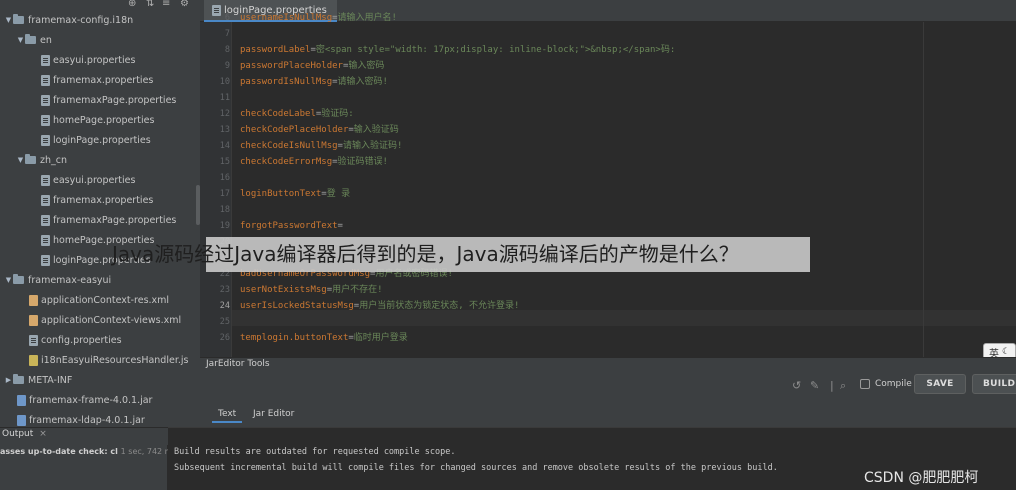 The width and height of the screenshot is (1016, 490). I want to click on code-line: checkCodeIsNullMsg=请输入验证码!, so click(321, 146).